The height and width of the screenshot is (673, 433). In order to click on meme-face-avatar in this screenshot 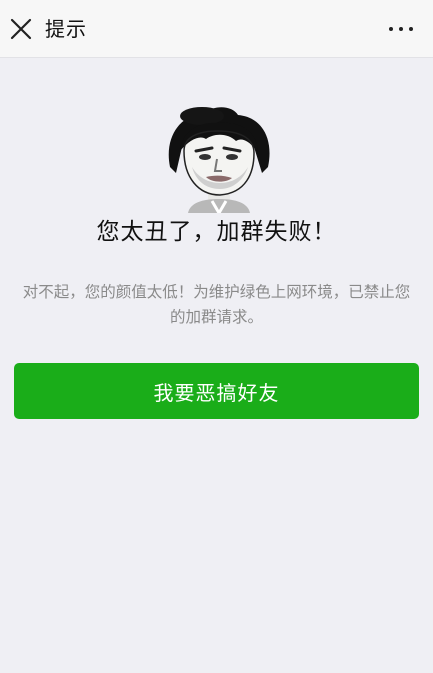, I will do `click(219, 160)`.